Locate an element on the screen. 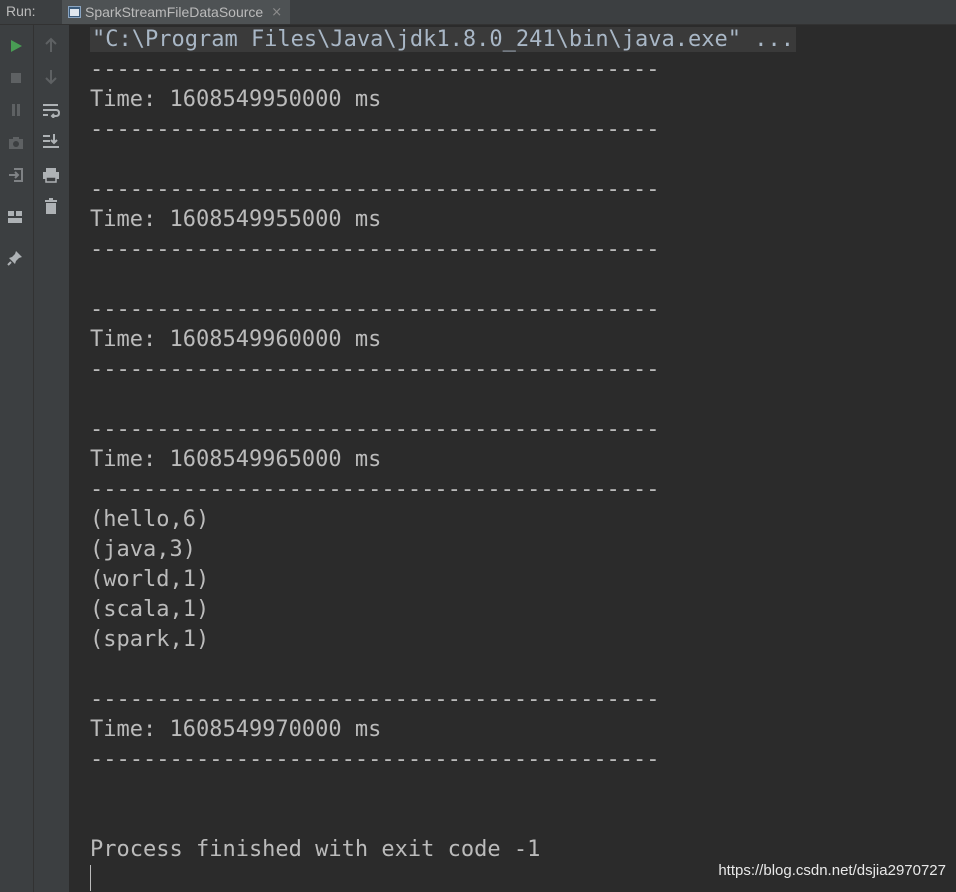  console-tab-icon is located at coordinates (74, 12).